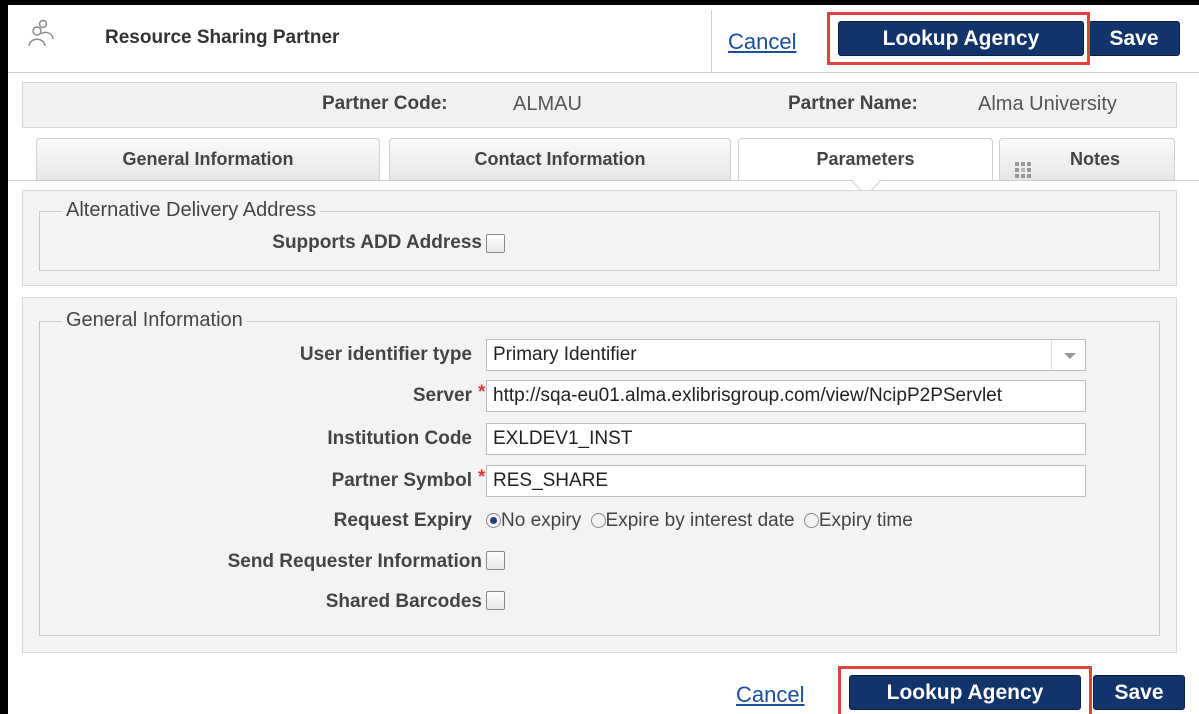 The image size is (1199, 714). Describe the element at coordinates (482, 392) in the screenshot. I see `server-required-mark: *` at that location.